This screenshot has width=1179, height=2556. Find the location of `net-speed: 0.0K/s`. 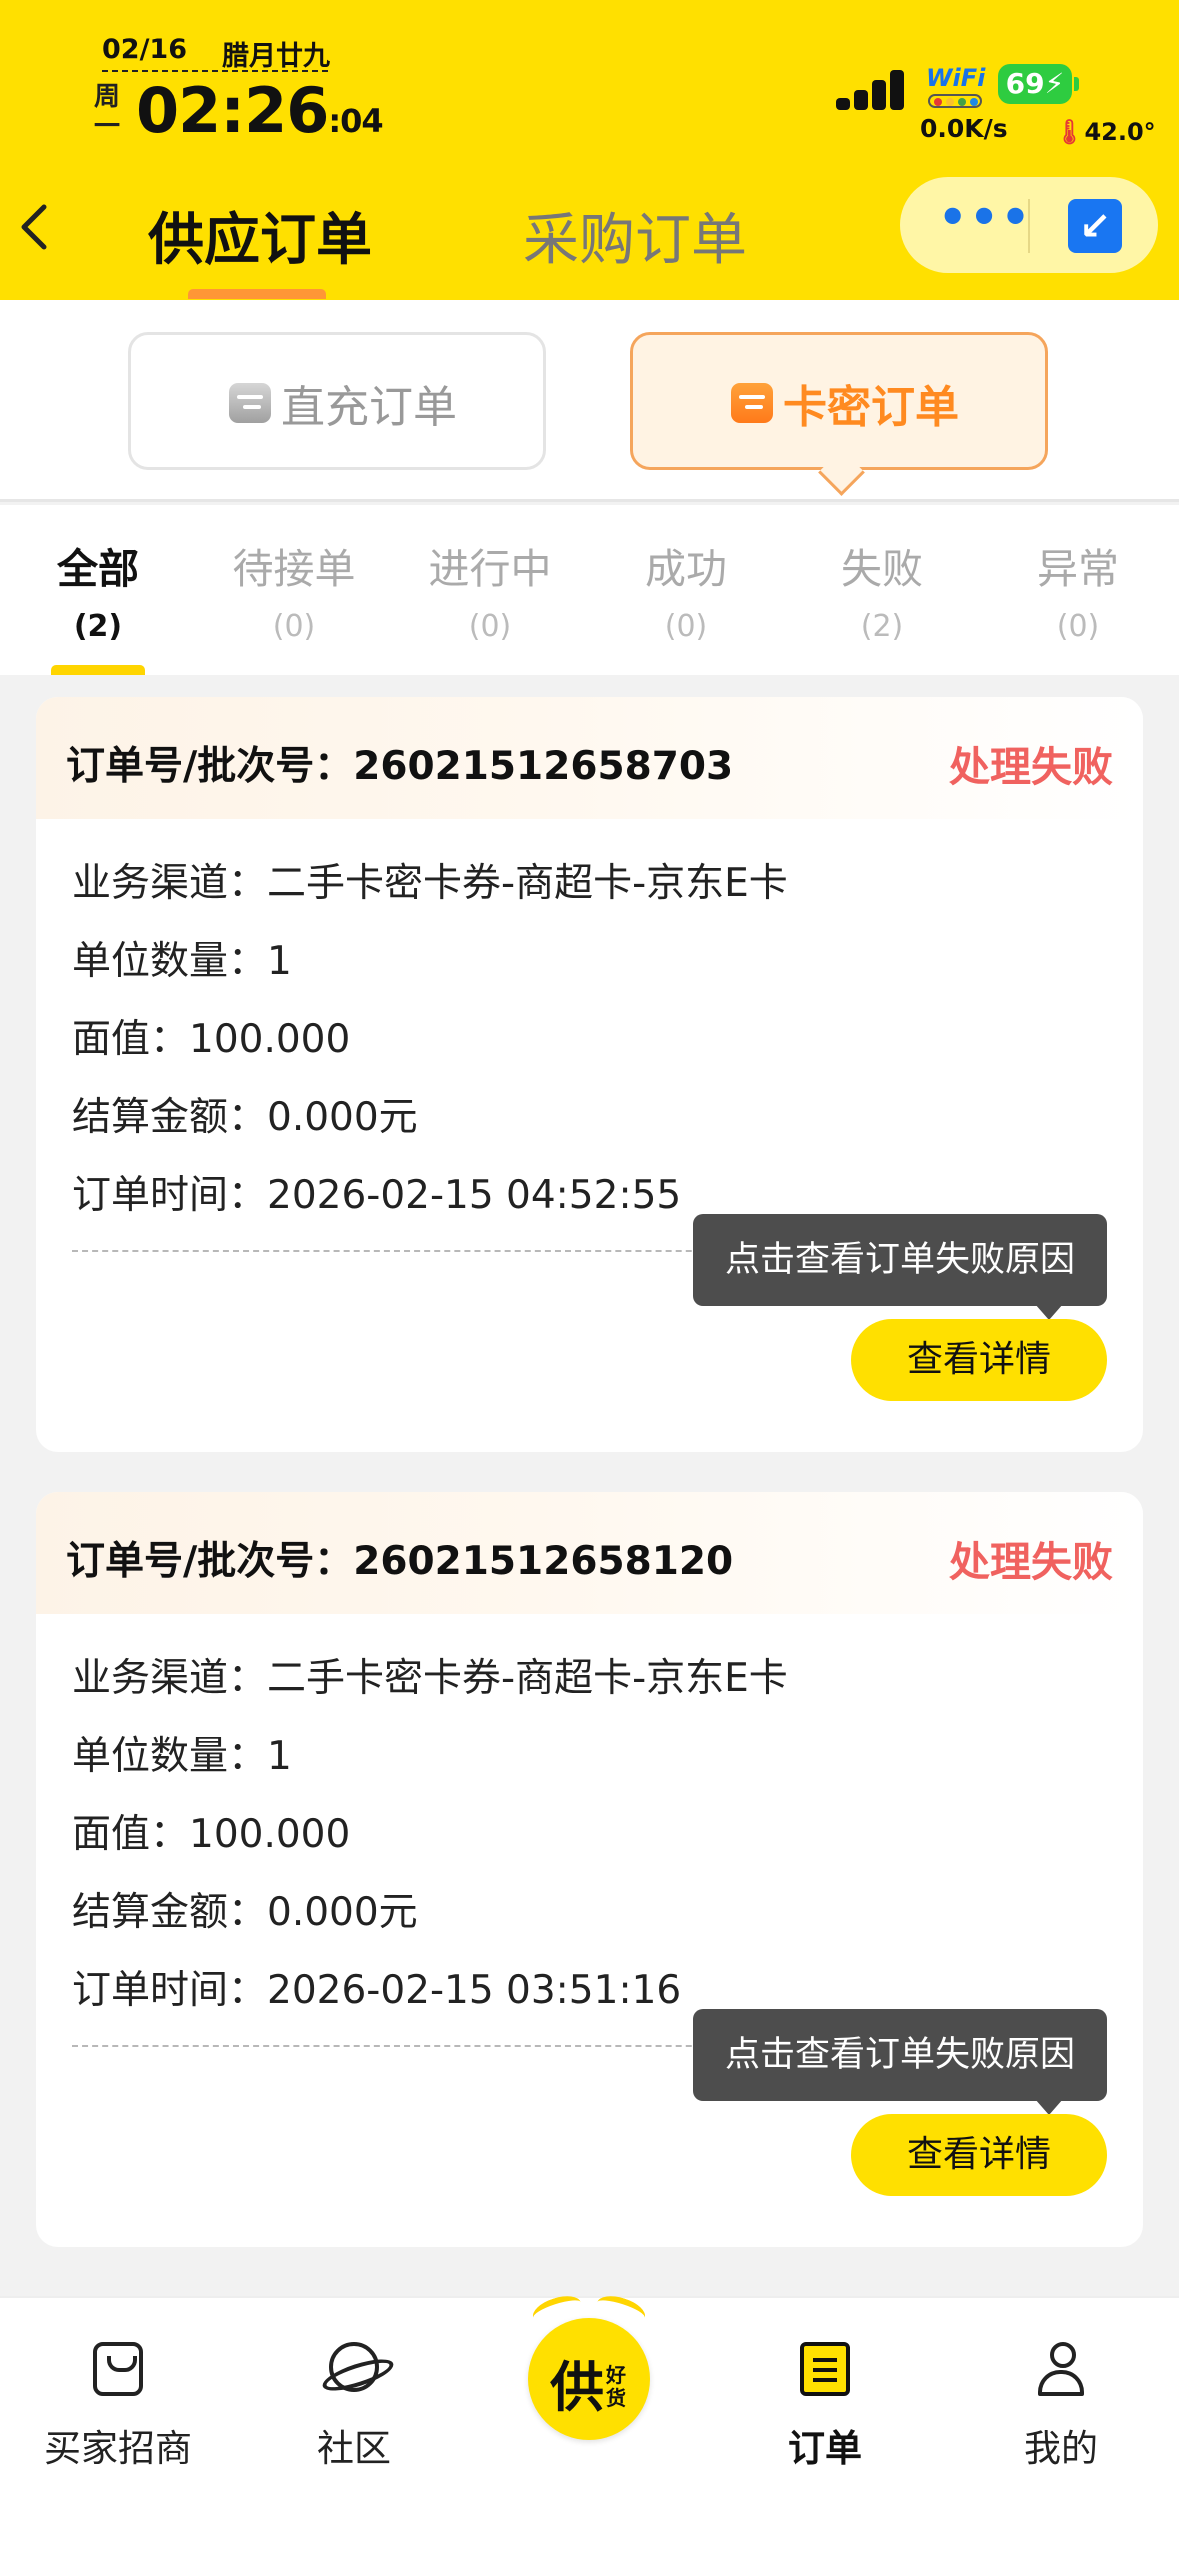

net-speed: 0.0K/s is located at coordinates (964, 128).